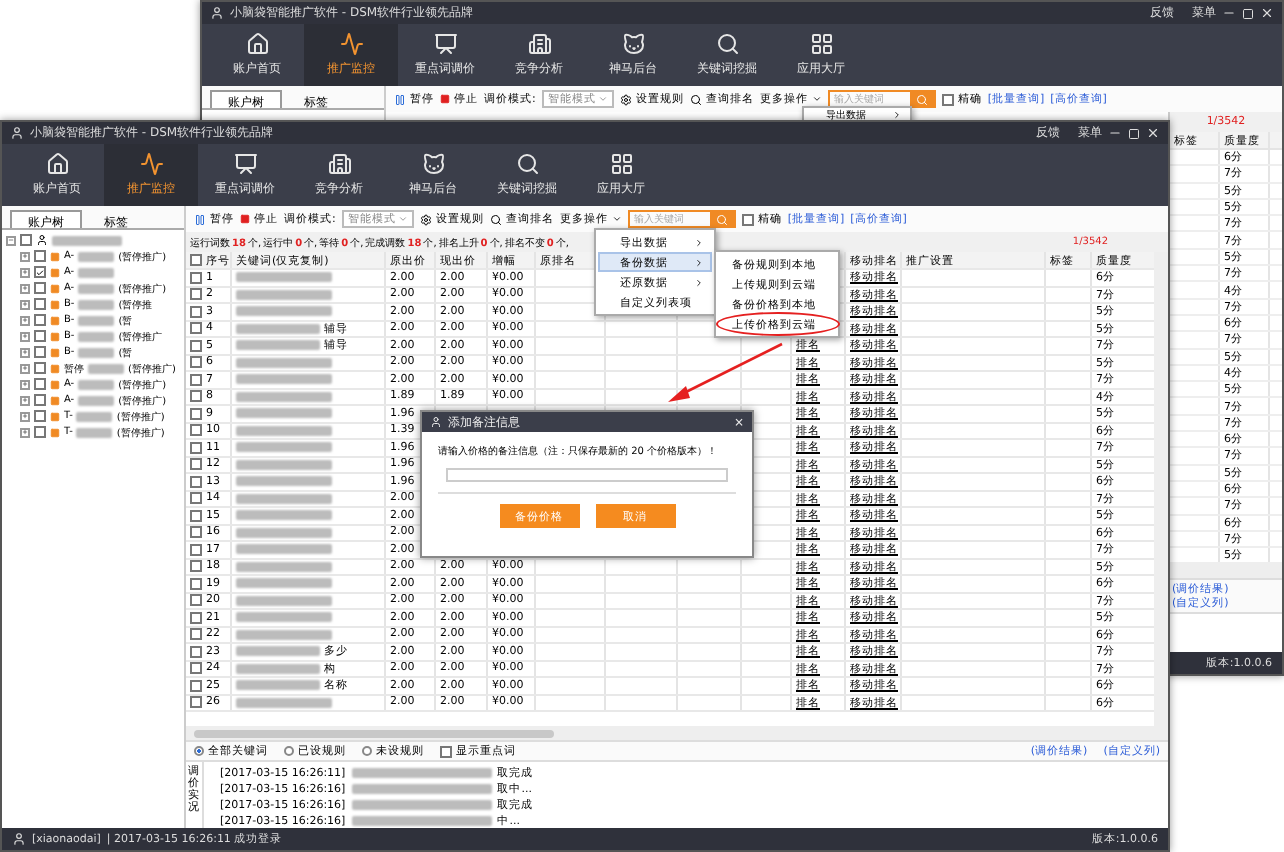 This screenshot has height=852, width=1284. Describe the element at coordinates (217, 13) in the screenshot. I see `logo-icon` at that location.